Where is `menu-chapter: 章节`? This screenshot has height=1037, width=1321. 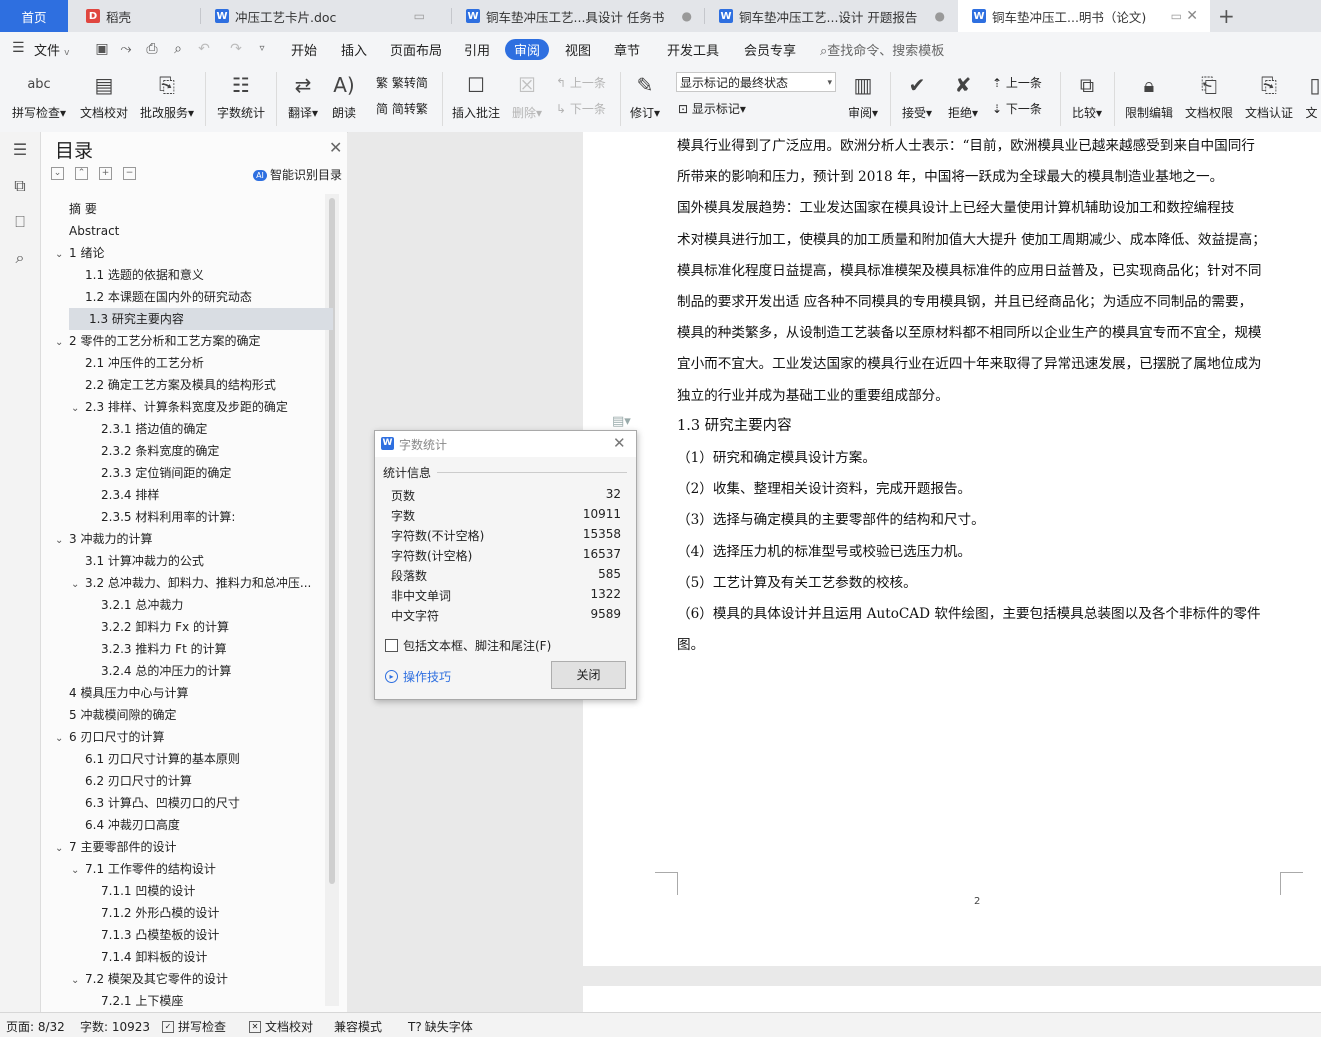 menu-chapter: 章节 is located at coordinates (627, 49).